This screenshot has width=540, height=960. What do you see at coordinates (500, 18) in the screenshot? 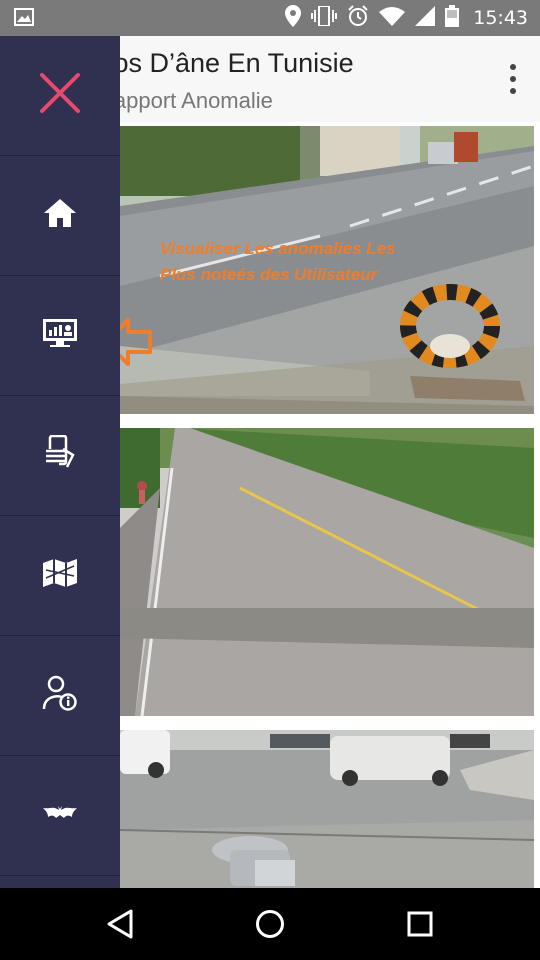
I see `clock-time: 15:43` at bounding box center [500, 18].